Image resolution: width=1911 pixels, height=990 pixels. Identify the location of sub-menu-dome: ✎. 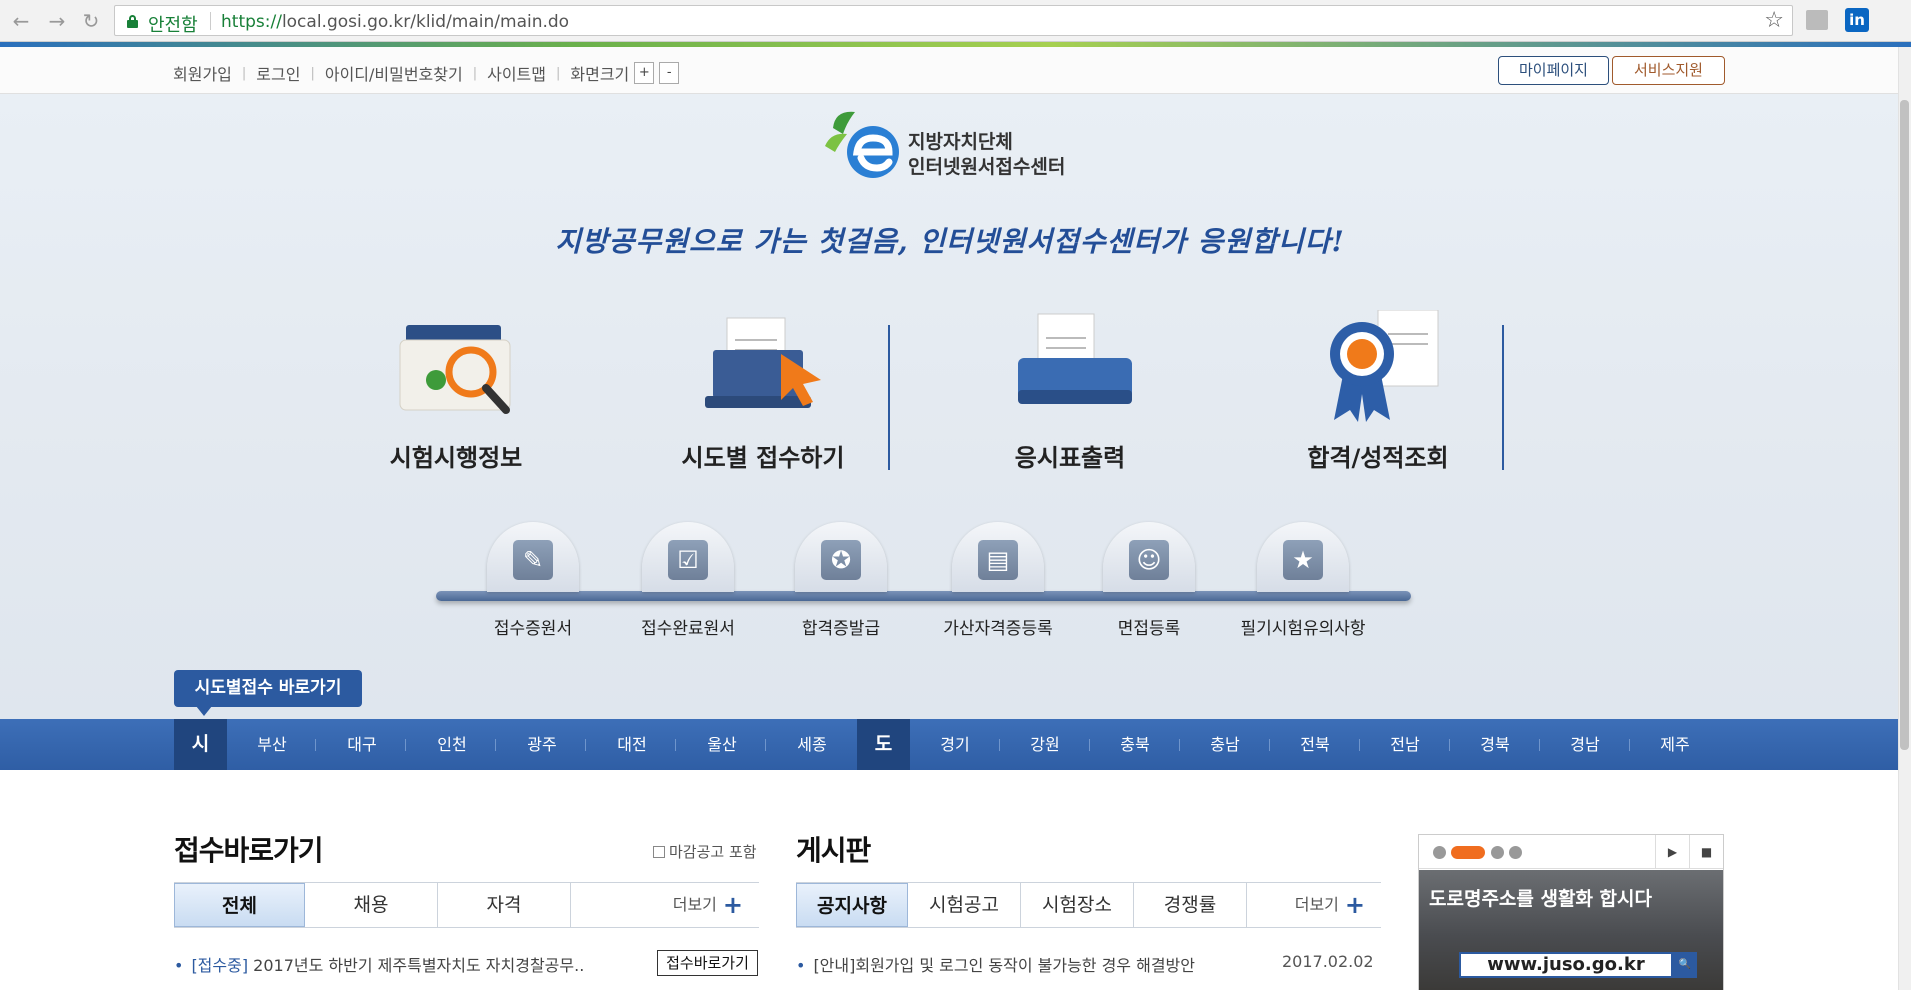
(533, 557).